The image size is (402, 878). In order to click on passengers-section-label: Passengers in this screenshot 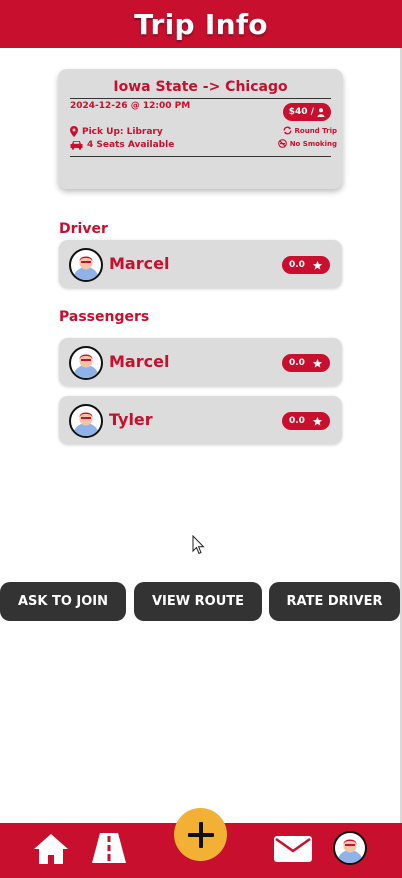, I will do `click(104, 317)`.